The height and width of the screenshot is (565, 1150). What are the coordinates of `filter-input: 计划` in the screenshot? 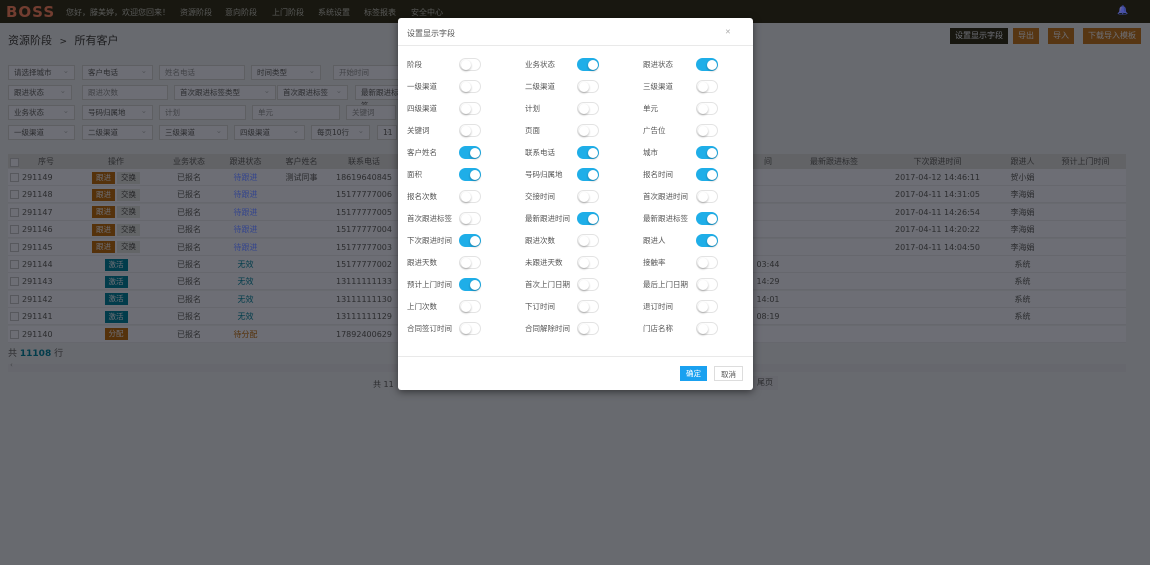 It's located at (202, 112).